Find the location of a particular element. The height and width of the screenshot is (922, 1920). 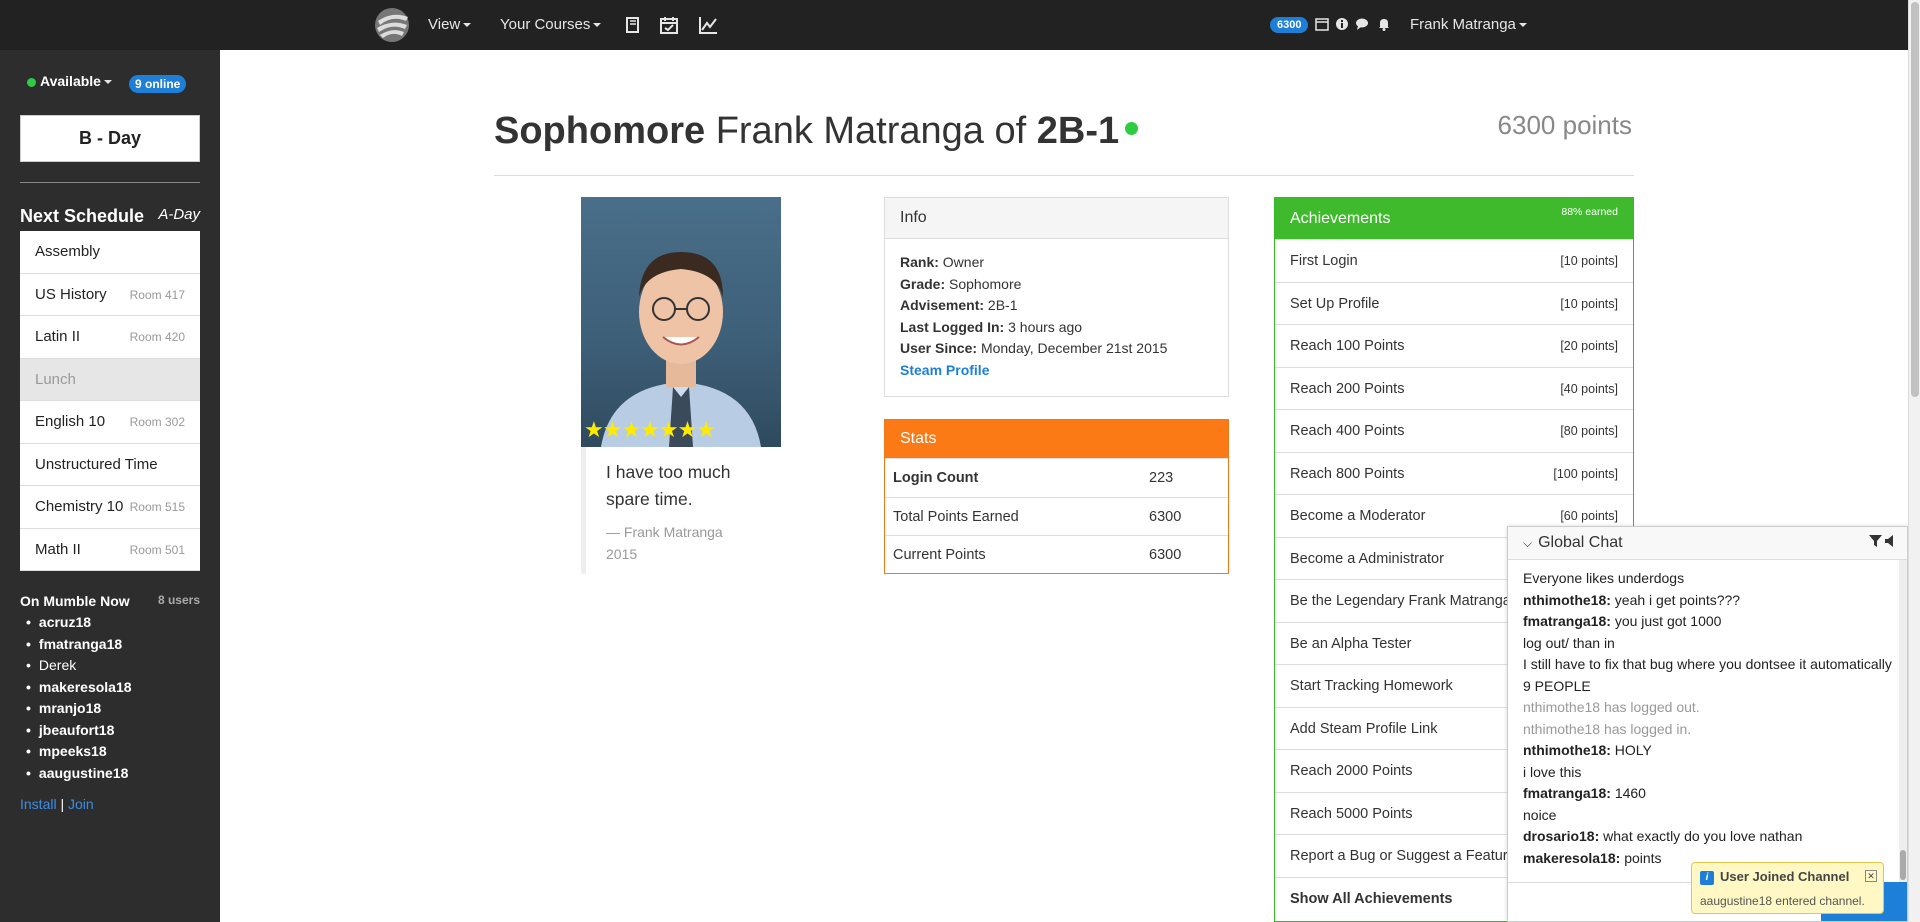

info-label: Rank: is located at coordinates (919, 262).